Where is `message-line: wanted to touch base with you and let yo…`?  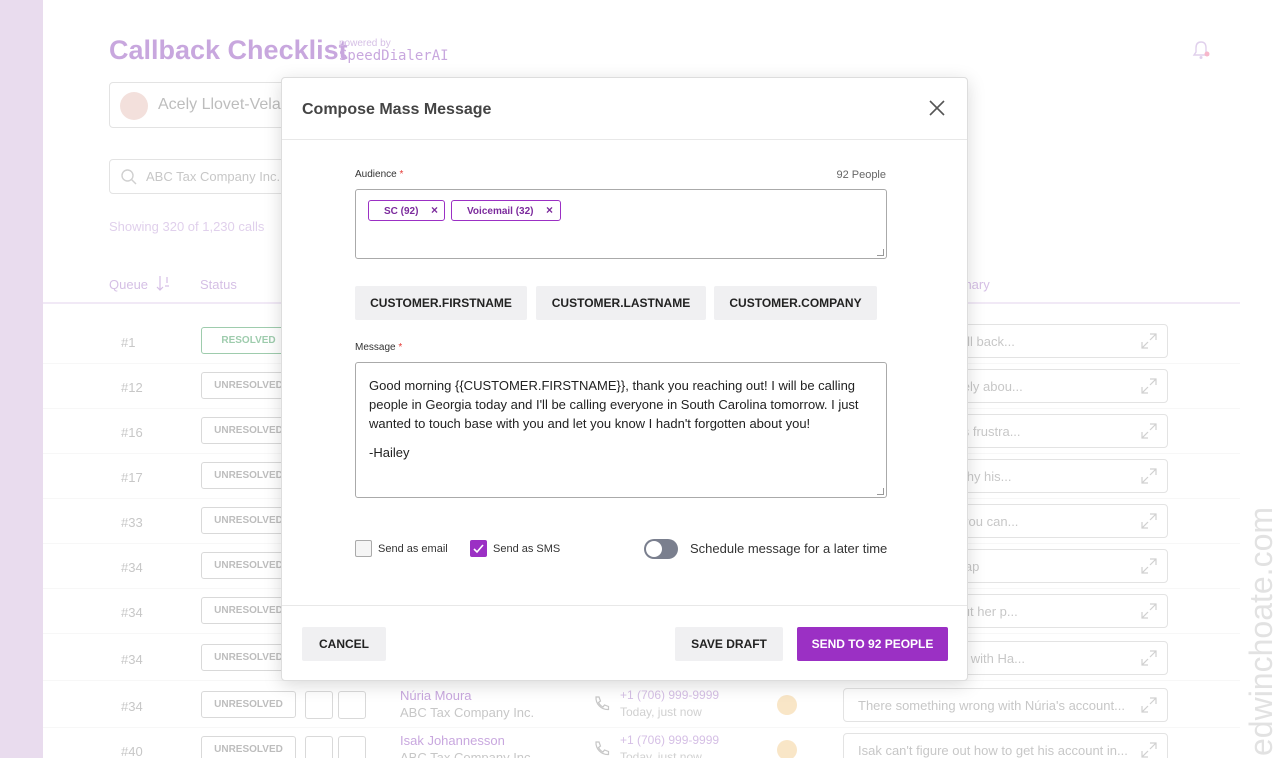 message-line: wanted to touch base with you and let yo… is located at coordinates (590, 423).